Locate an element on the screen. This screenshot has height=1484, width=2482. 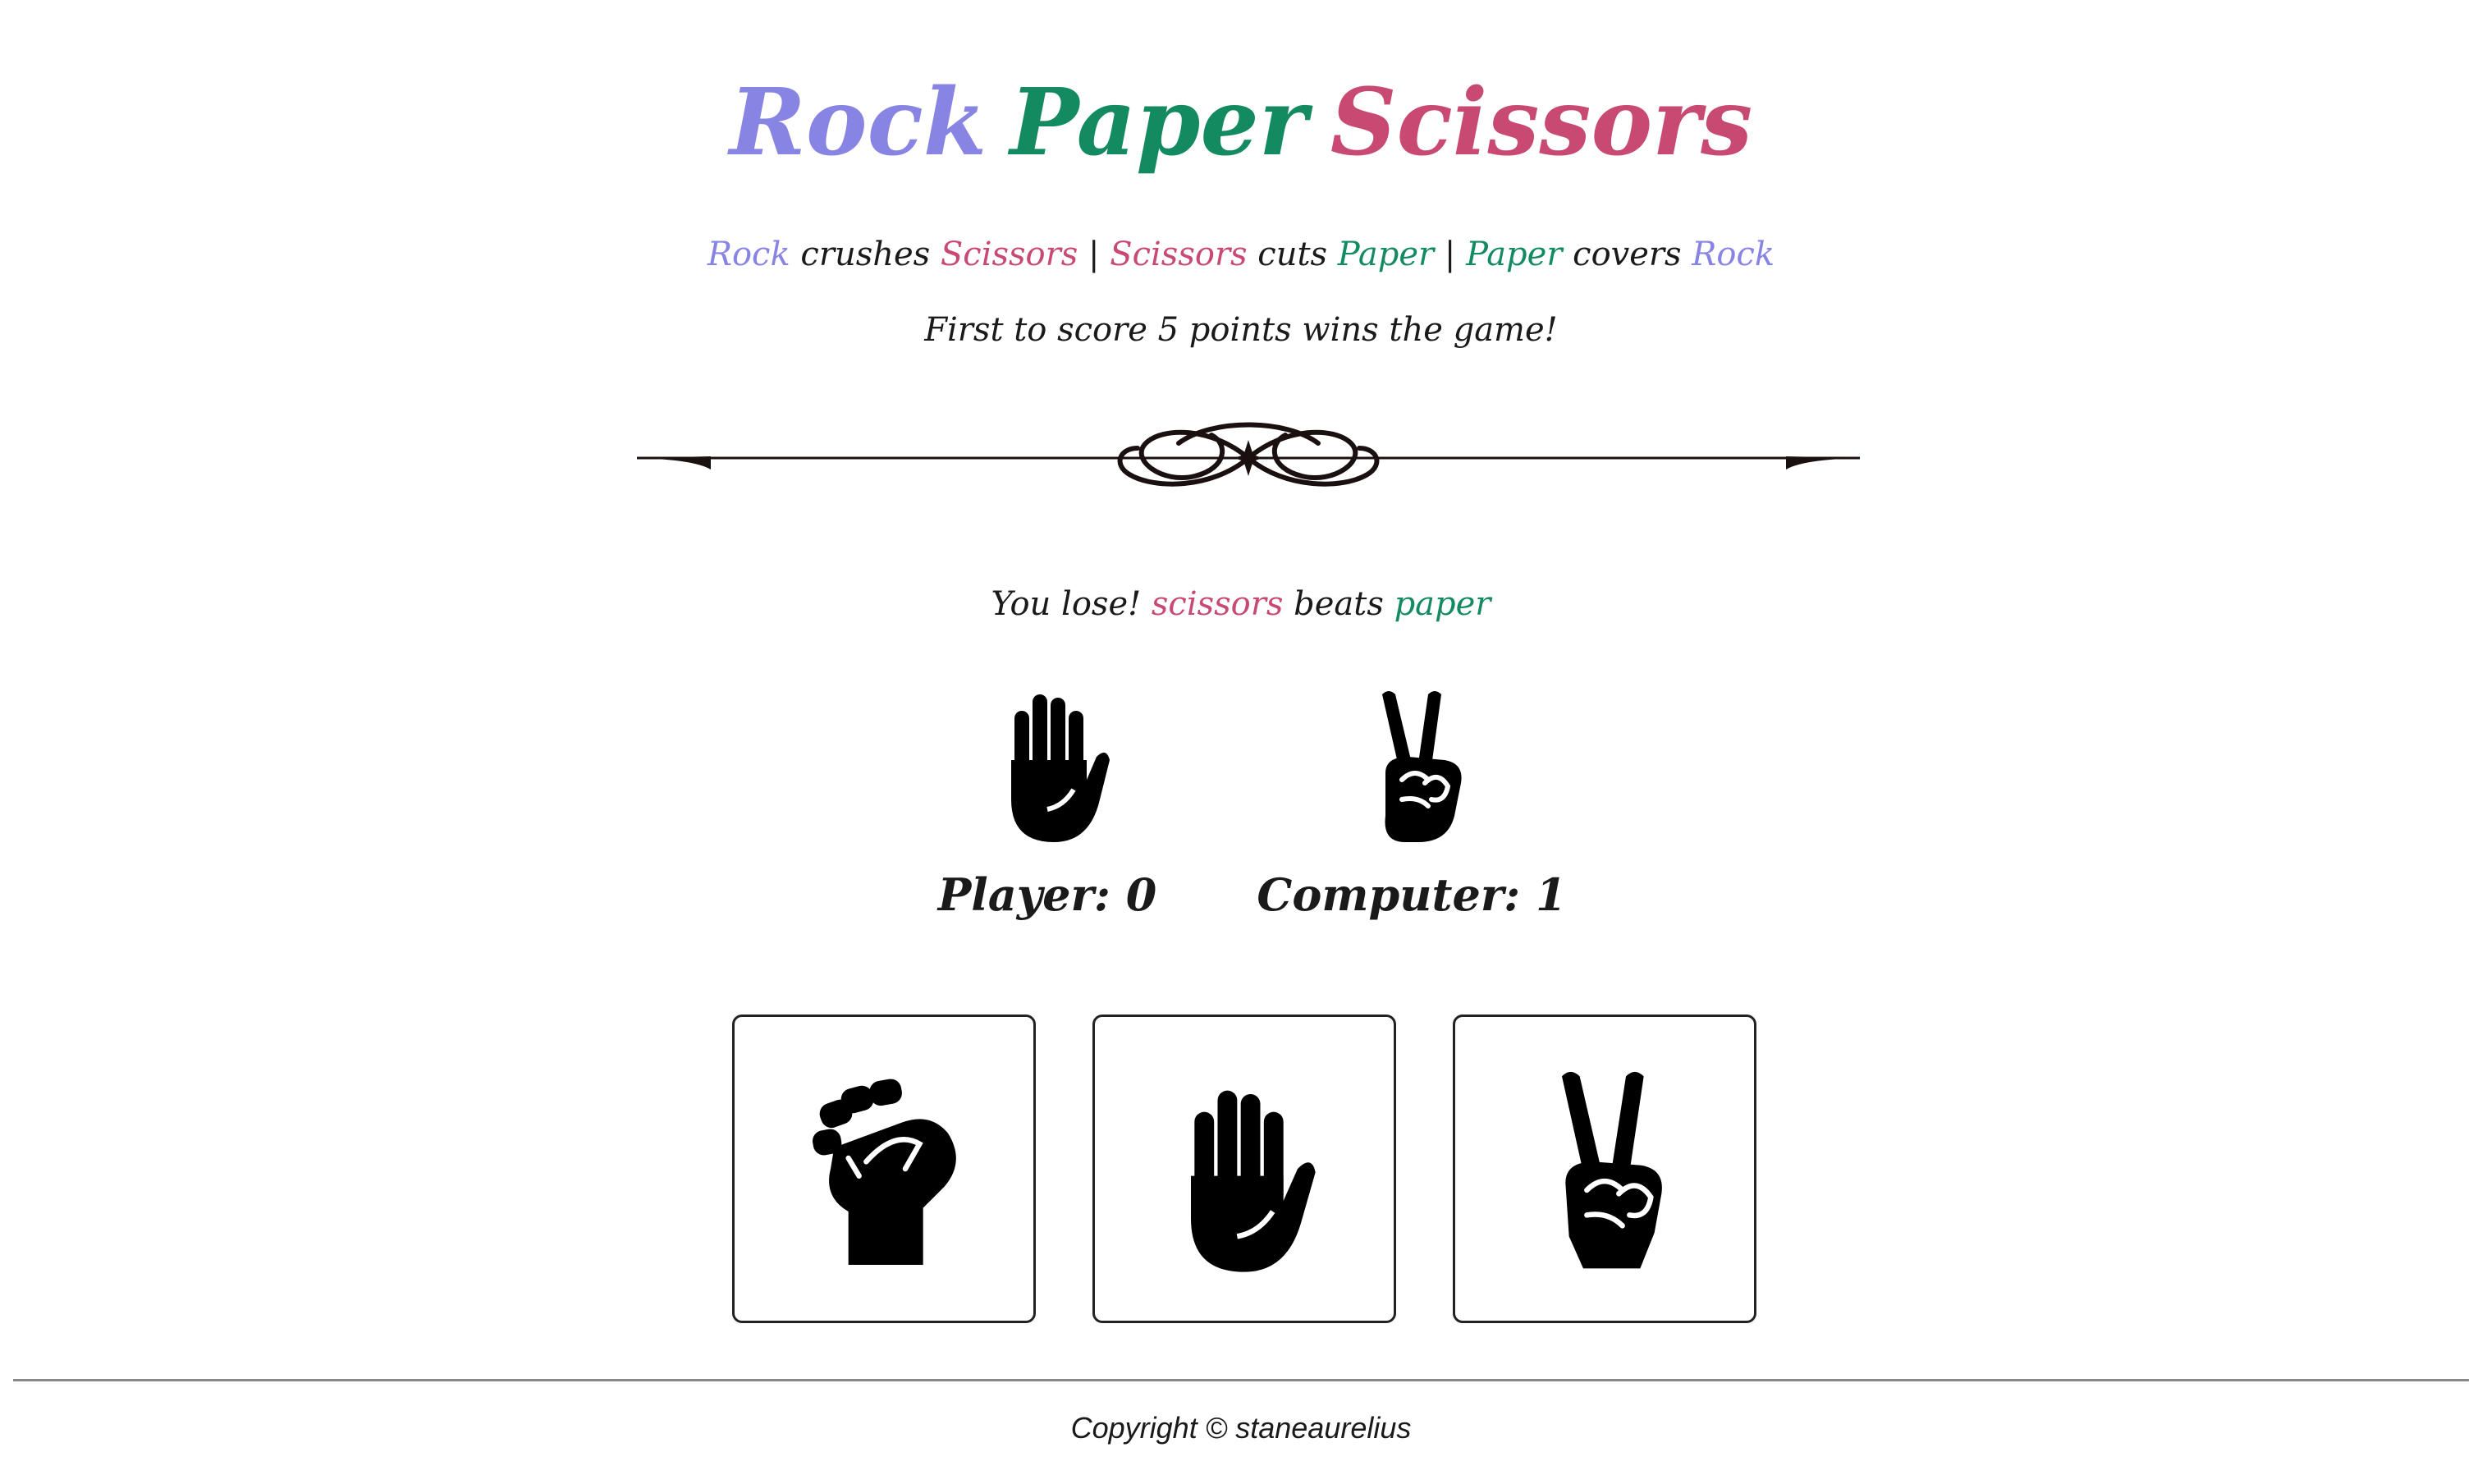
result-winner: scissors is located at coordinates (1217, 604).